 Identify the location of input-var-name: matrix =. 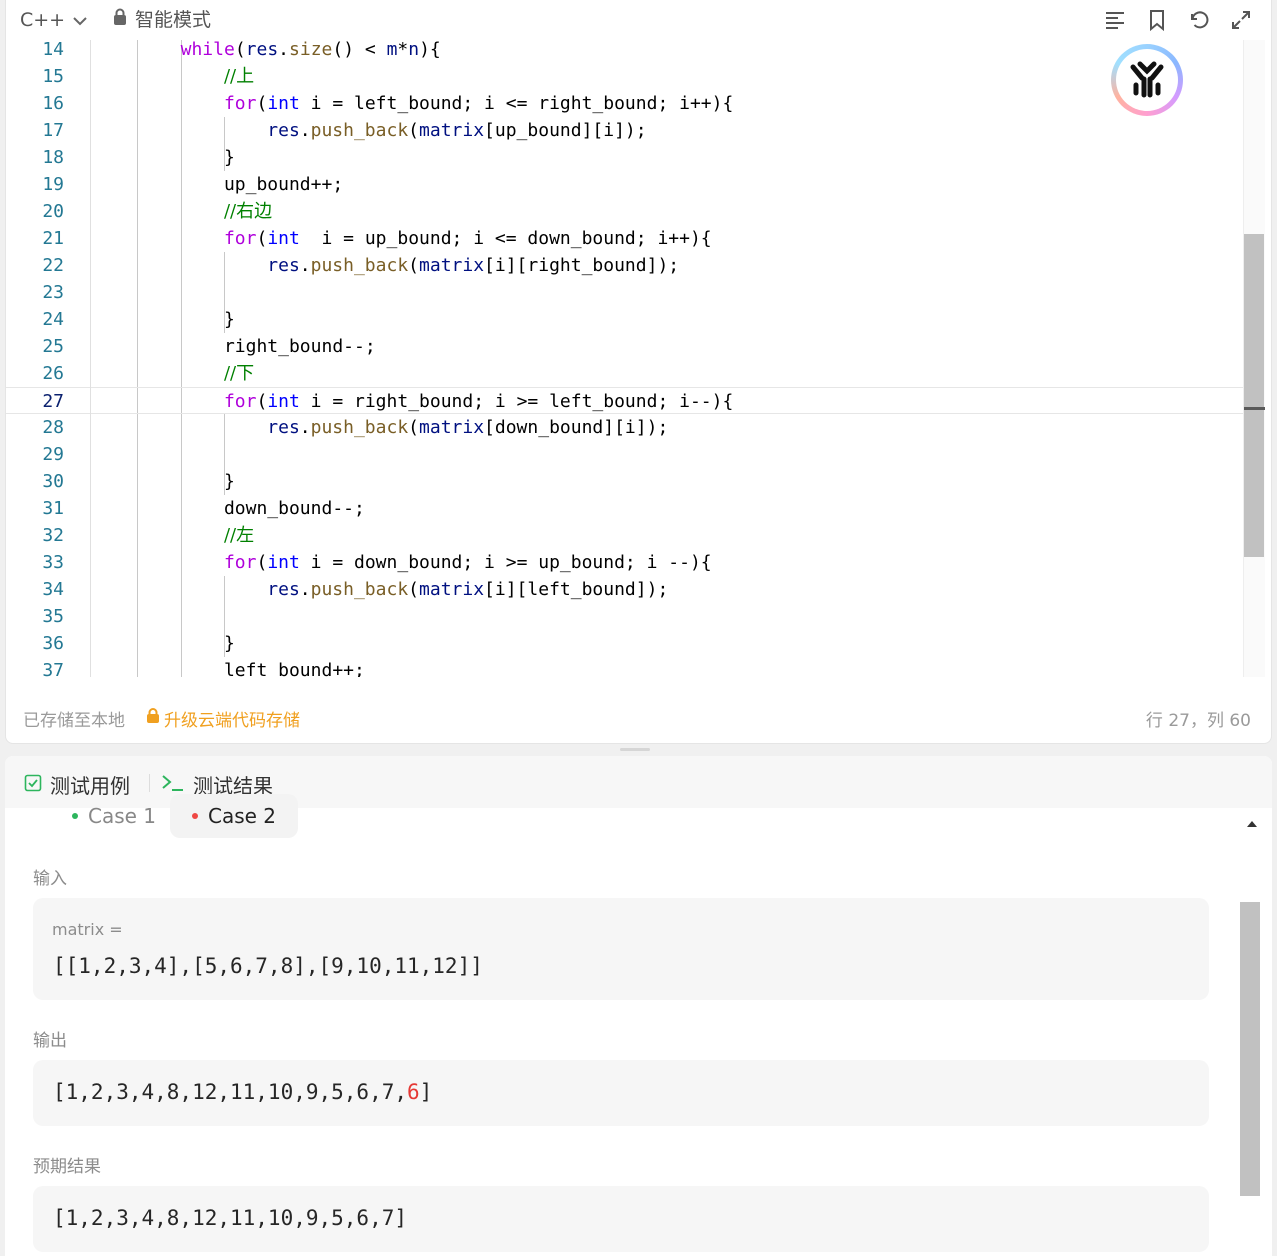
(87, 929).